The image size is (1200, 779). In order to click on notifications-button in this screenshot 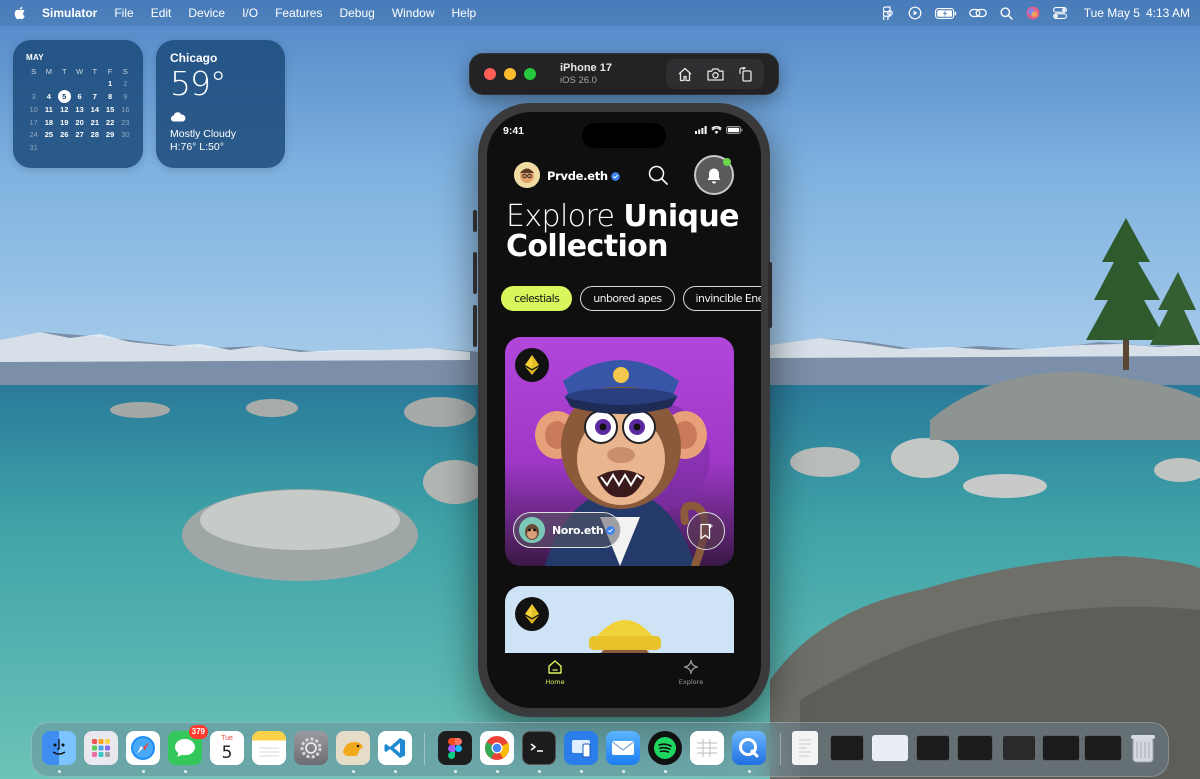, I will do `click(714, 175)`.